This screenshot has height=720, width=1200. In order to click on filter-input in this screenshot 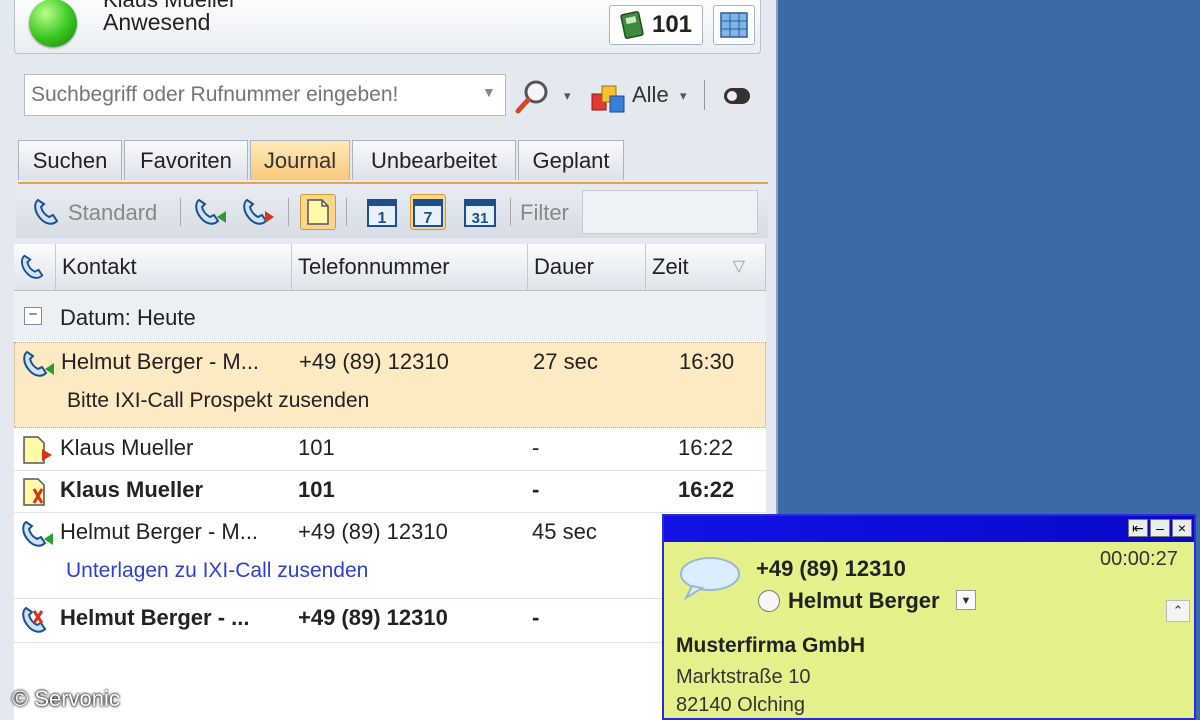, I will do `click(670, 212)`.